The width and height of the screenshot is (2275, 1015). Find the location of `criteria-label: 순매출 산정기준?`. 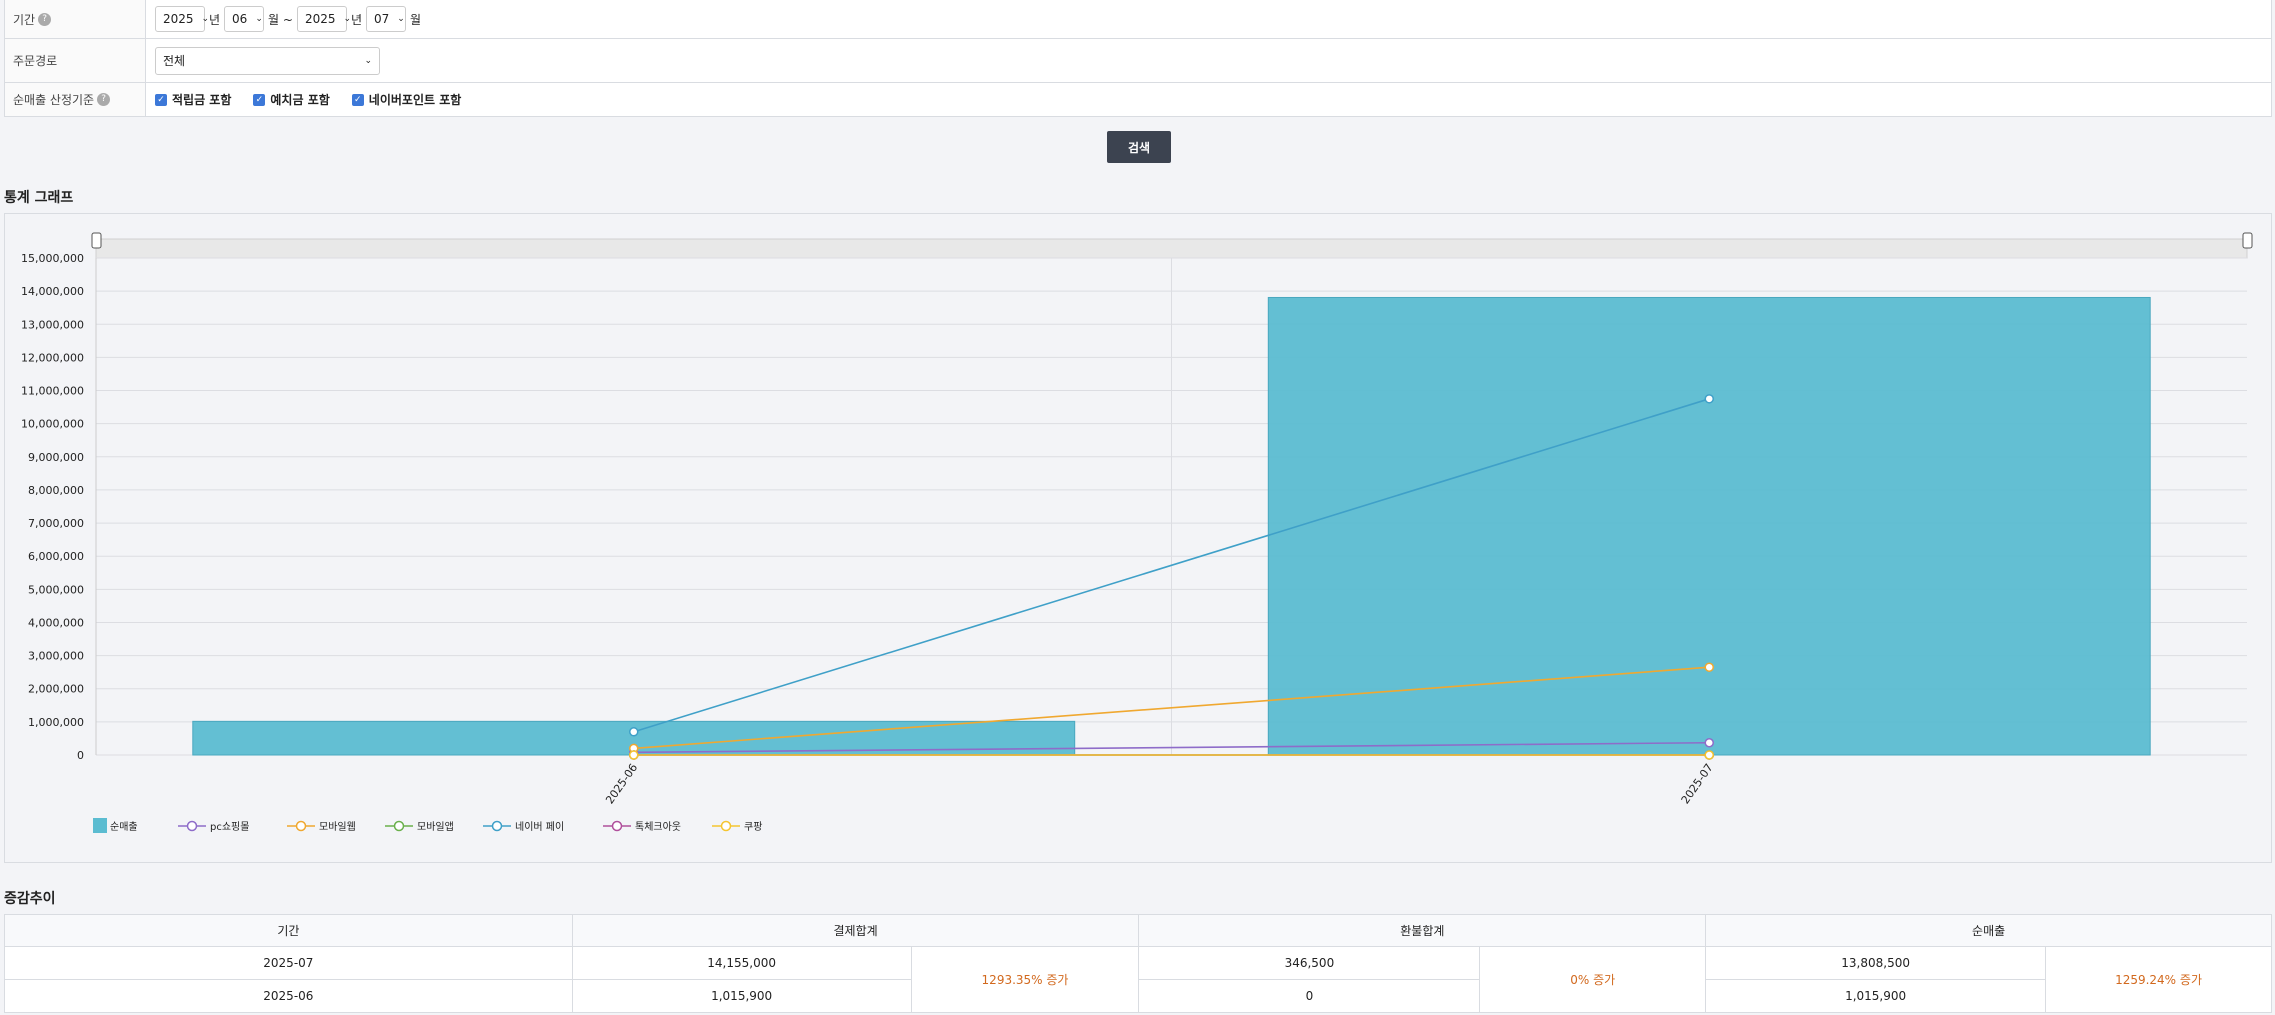

criteria-label: 순매출 산정기준? is located at coordinates (75, 99).